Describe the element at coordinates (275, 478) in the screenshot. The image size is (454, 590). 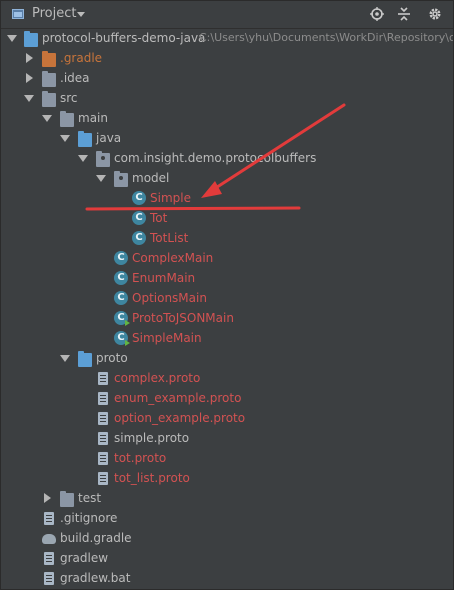
I see `tree-node-file-tot-list-proto: tot_list.proto` at that location.